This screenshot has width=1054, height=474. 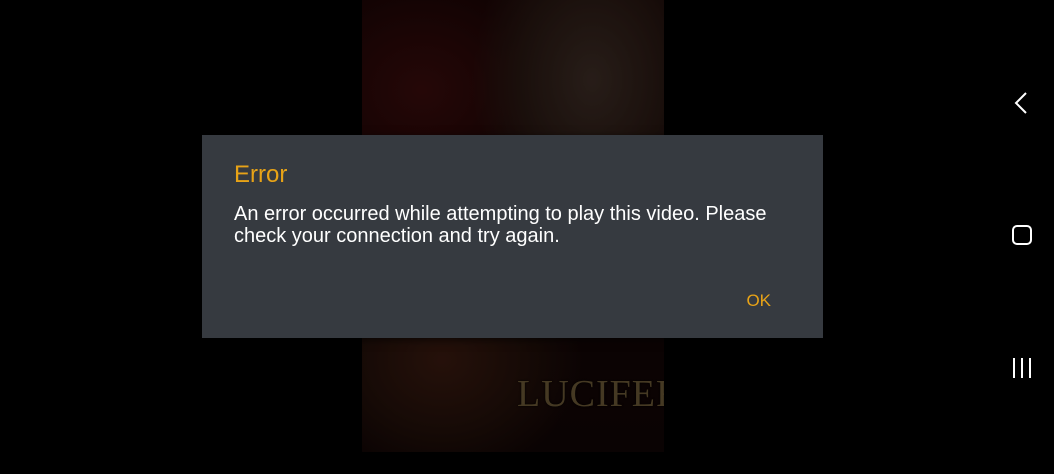 I want to click on back-button, so click(x=1022, y=103).